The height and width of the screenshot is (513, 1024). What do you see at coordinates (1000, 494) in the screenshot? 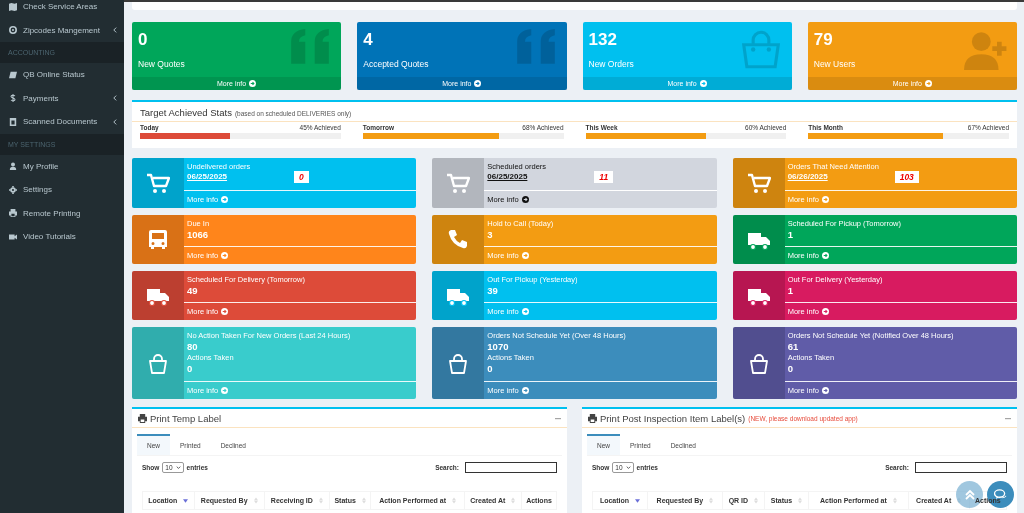
I see `chat-icon` at bounding box center [1000, 494].